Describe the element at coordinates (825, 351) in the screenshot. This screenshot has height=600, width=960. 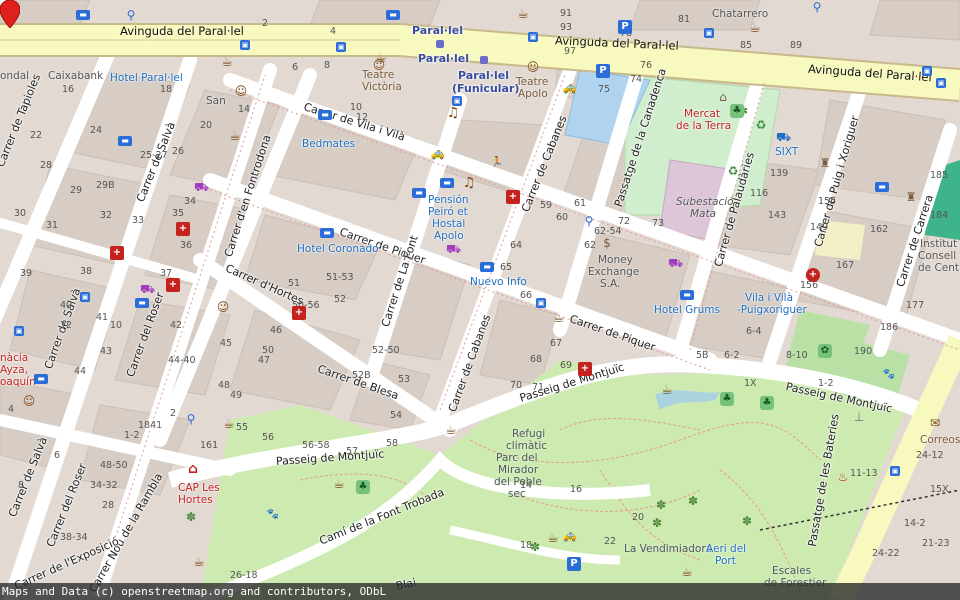
I see `playground-icon: ✿` at that location.